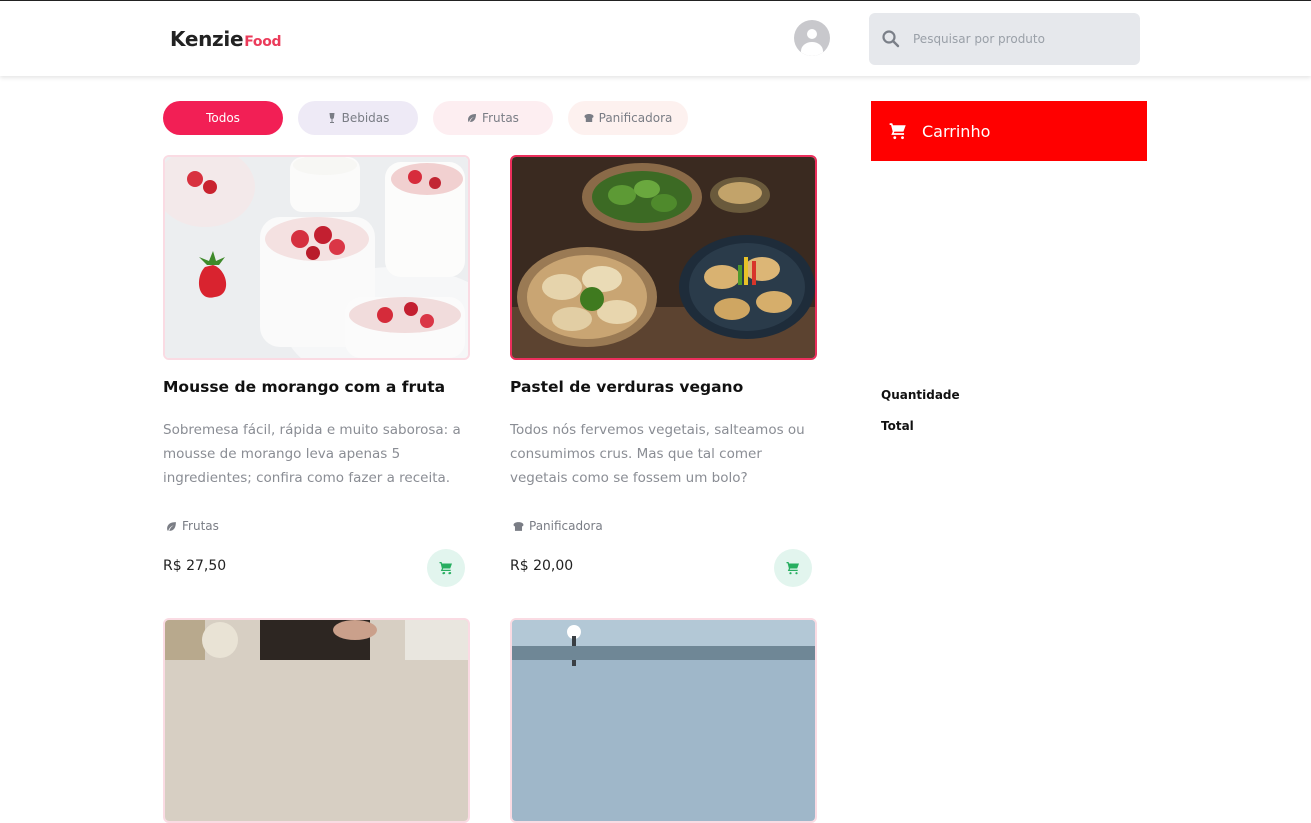  What do you see at coordinates (635, 118) in the screenshot?
I see `filter-label: Panificadora` at bounding box center [635, 118].